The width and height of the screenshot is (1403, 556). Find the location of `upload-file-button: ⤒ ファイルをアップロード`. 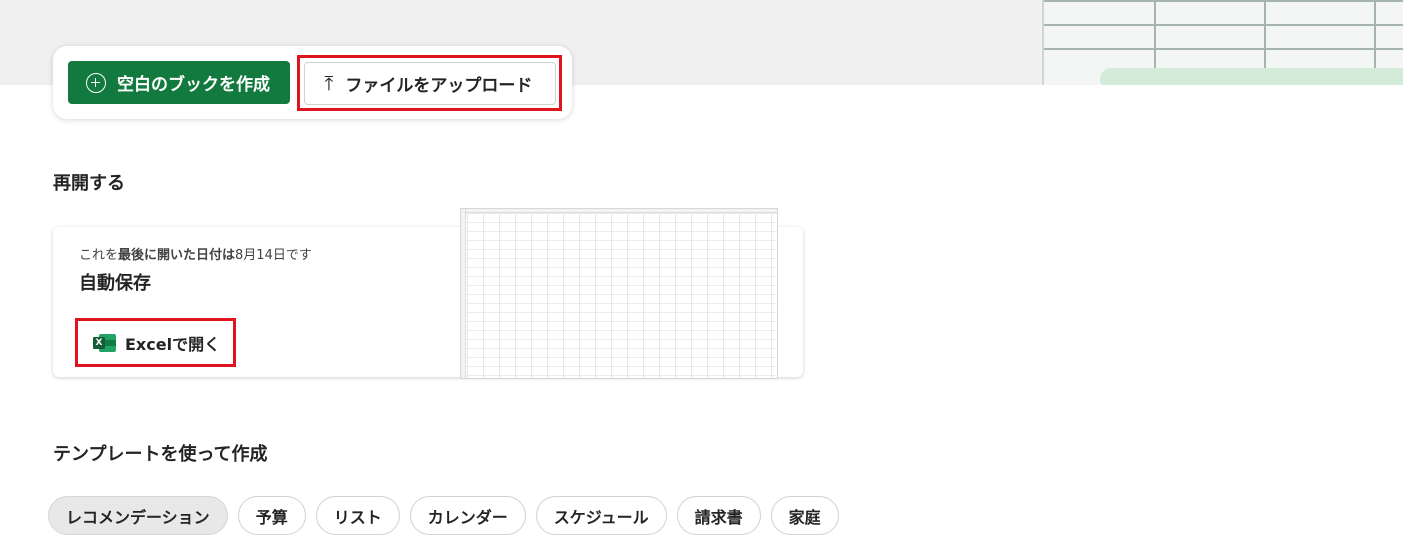

upload-file-button: ⤒ ファイルをアップロード is located at coordinates (429, 83).